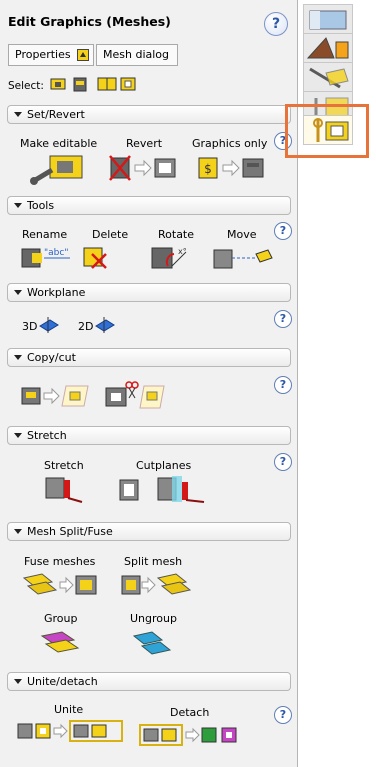  What do you see at coordinates (243, 257) in the screenshot?
I see `move-icon` at bounding box center [243, 257].